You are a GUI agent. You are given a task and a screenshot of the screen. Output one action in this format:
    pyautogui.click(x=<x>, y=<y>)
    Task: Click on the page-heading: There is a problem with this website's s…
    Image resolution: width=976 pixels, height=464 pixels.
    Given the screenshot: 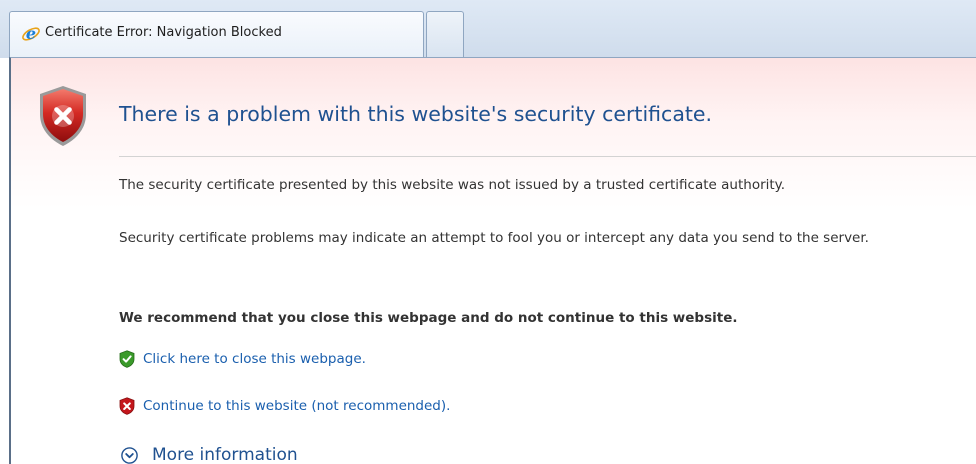 What is the action you would take?
    pyautogui.click(x=416, y=114)
    